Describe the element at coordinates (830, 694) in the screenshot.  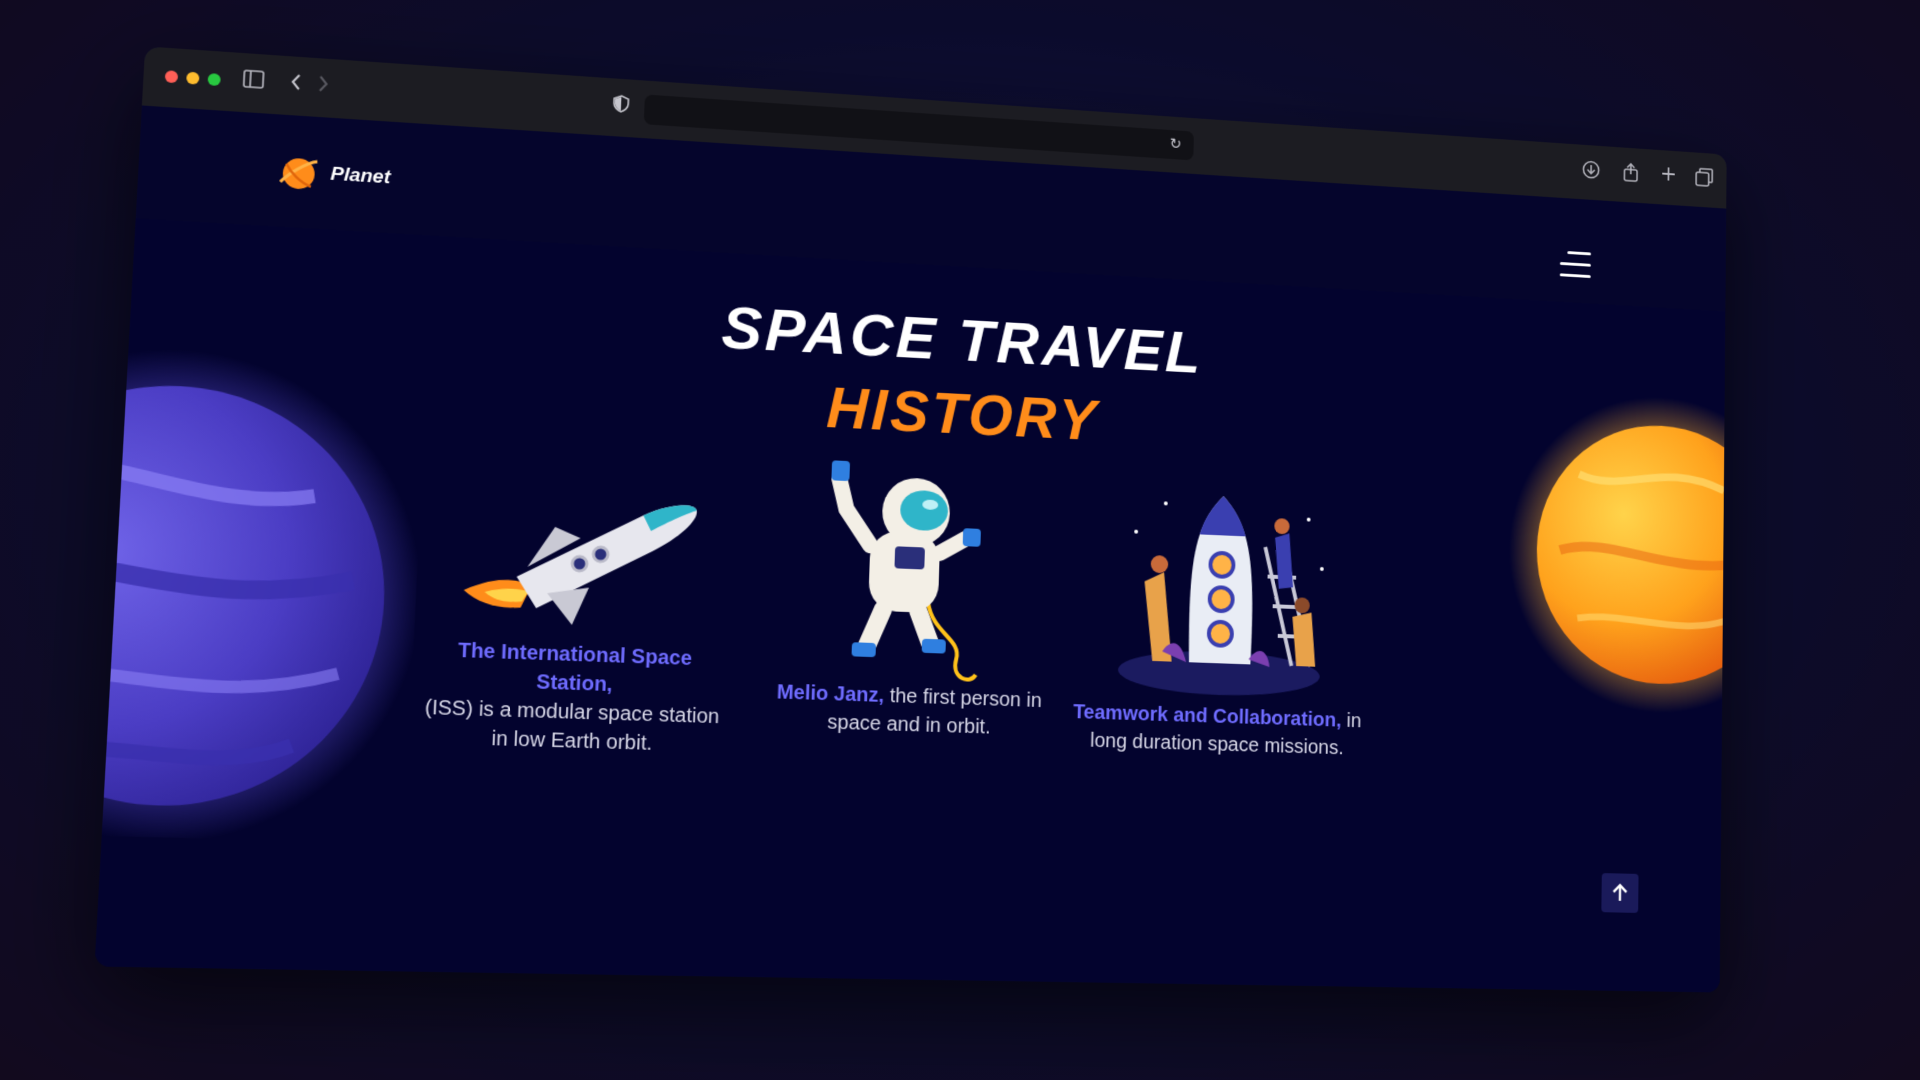
I see `card-highlight: Melio Janz,` at that location.